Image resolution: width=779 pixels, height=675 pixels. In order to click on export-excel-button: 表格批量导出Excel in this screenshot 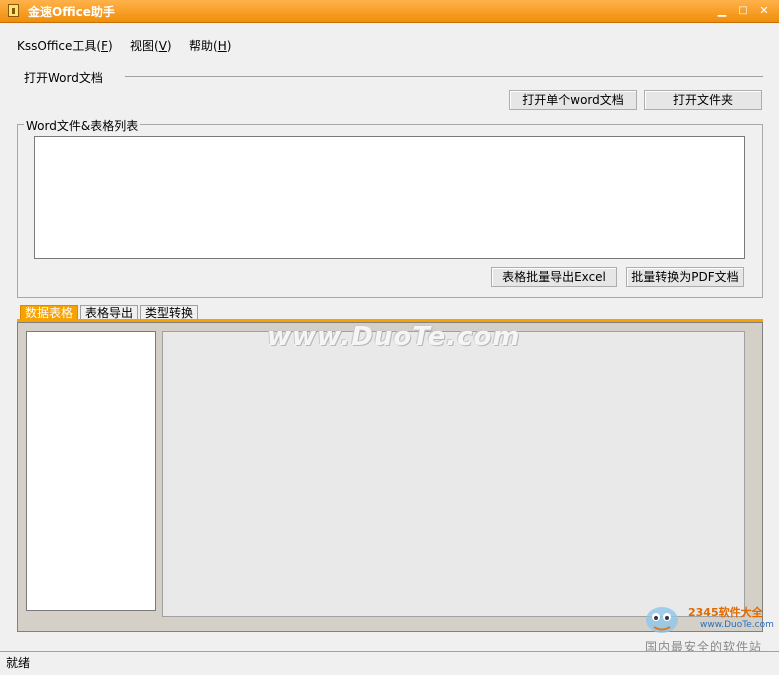, I will do `click(554, 277)`.